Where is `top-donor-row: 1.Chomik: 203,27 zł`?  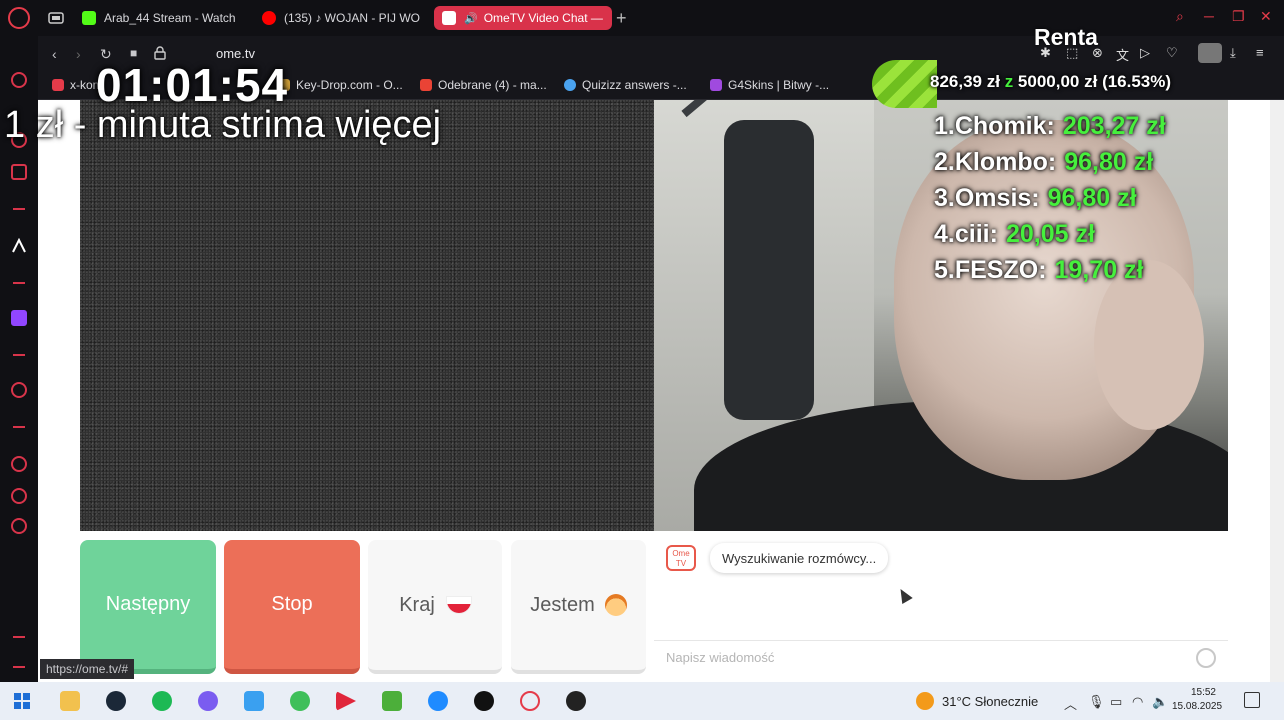 top-donor-row: 1.Chomik: 203,27 zł is located at coordinates (1050, 130).